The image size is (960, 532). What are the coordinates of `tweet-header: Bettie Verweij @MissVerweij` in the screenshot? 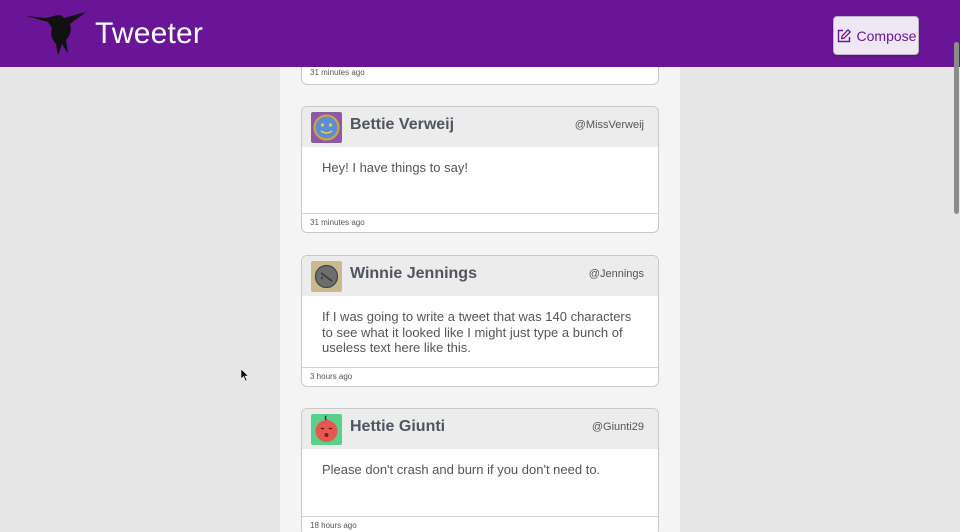 It's located at (480, 127).